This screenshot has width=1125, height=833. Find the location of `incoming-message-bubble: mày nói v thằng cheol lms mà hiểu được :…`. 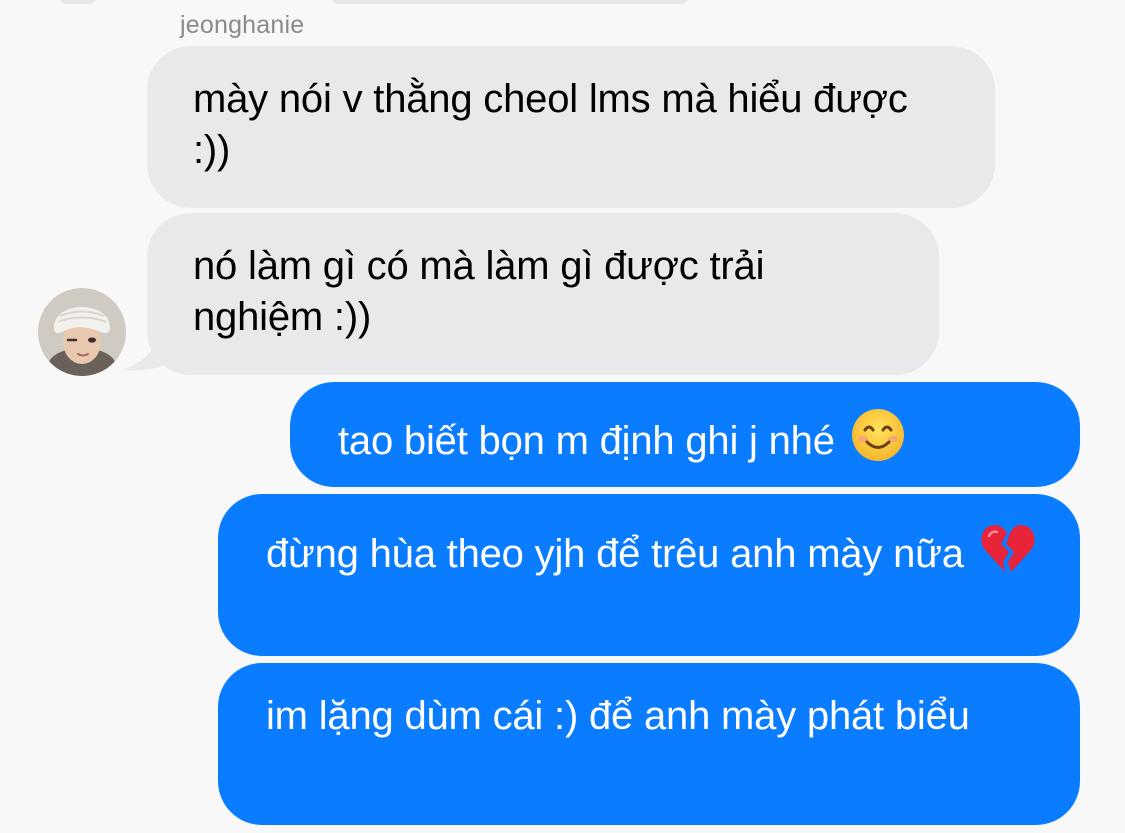

incoming-message-bubble: mày nói v thằng cheol lms mà hiểu được :… is located at coordinates (571, 127).